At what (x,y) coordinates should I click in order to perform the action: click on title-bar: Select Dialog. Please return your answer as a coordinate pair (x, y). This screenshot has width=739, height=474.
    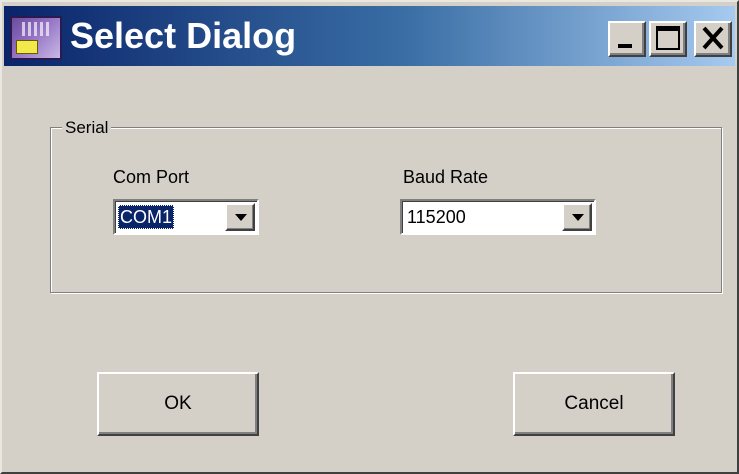
    Looking at the image, I should click on (369, 36).